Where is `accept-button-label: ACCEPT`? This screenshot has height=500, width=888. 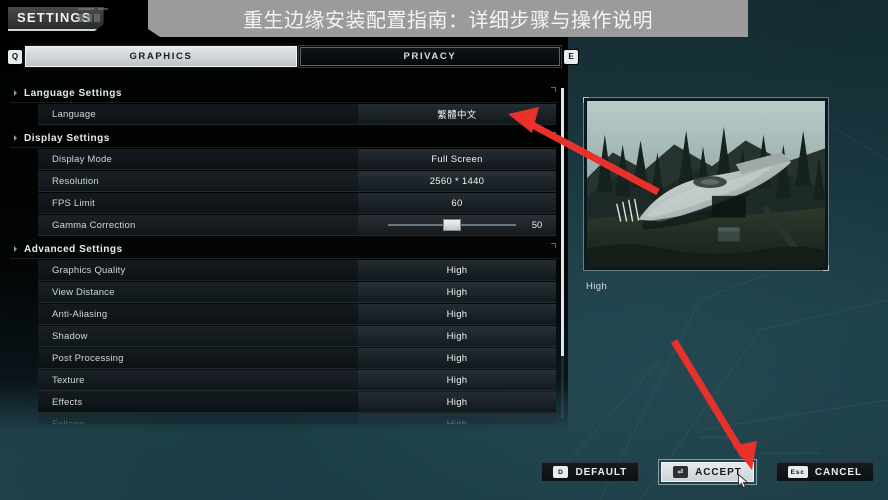 accept-button-label: ACCEPT is located at coordinates (718, 472).